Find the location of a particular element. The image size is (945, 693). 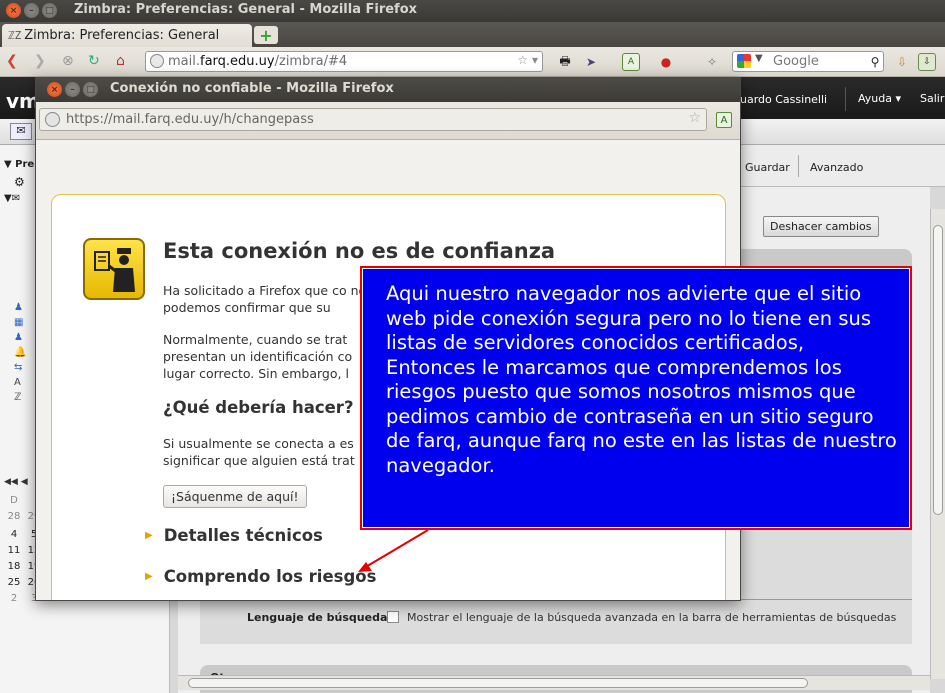

minimize-dialog-button: – is located at coordinates (72, 89).